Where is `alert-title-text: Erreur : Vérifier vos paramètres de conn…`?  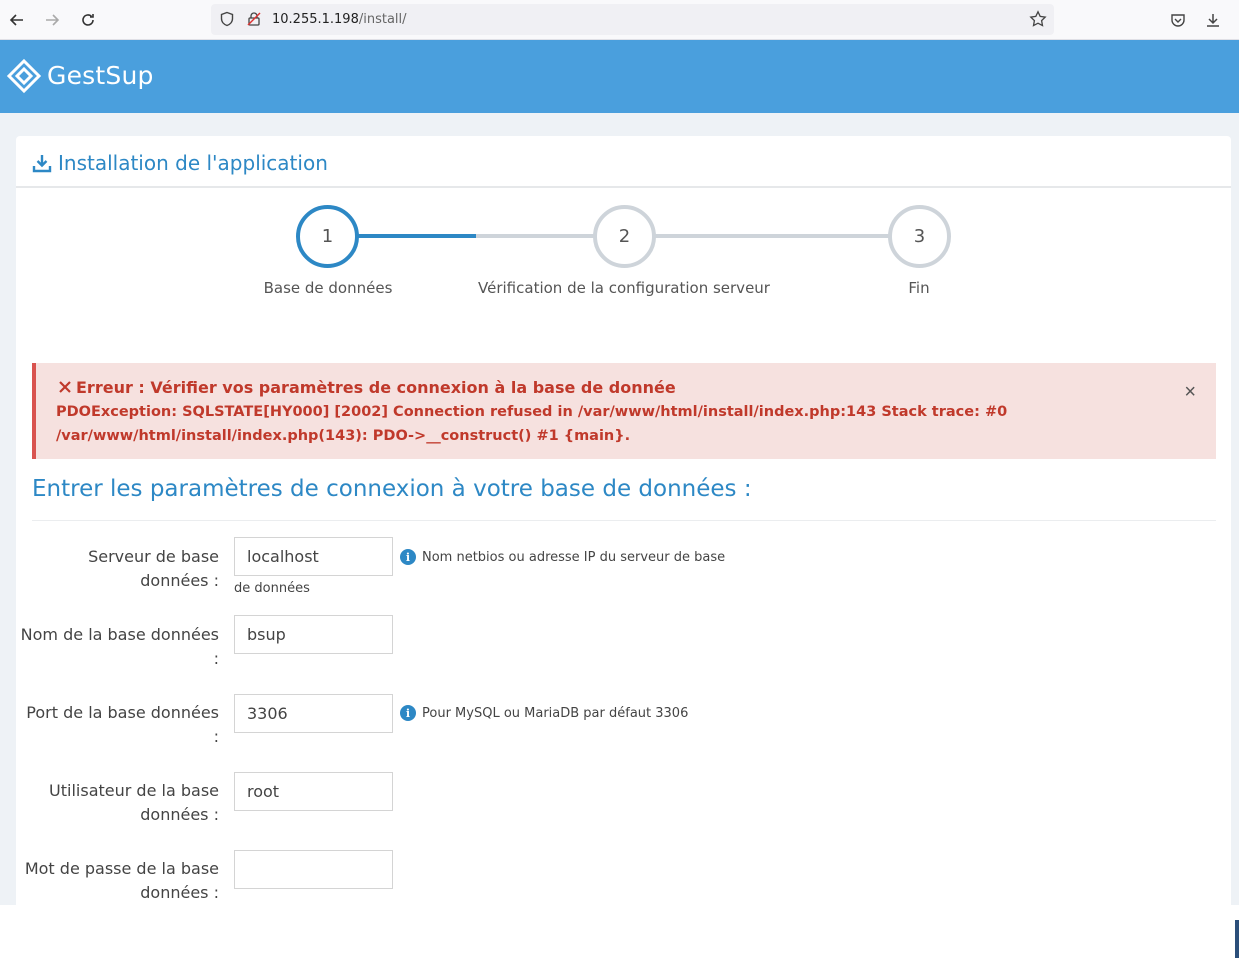
alert-title-text: Erreur : Vérifier vos paramètres de conn… is located at coordinates (376, 387).